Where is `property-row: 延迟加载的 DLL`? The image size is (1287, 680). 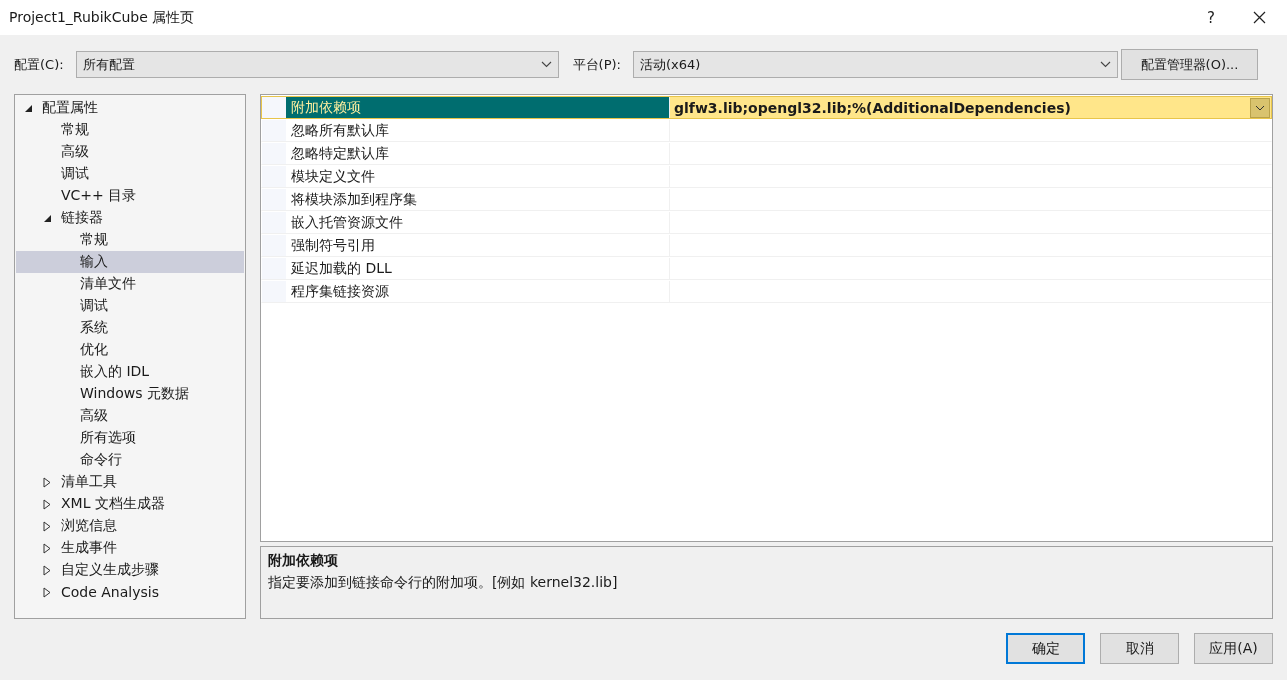 property-row: 延迟加载的 DLL is located at coordinates (766, 268).